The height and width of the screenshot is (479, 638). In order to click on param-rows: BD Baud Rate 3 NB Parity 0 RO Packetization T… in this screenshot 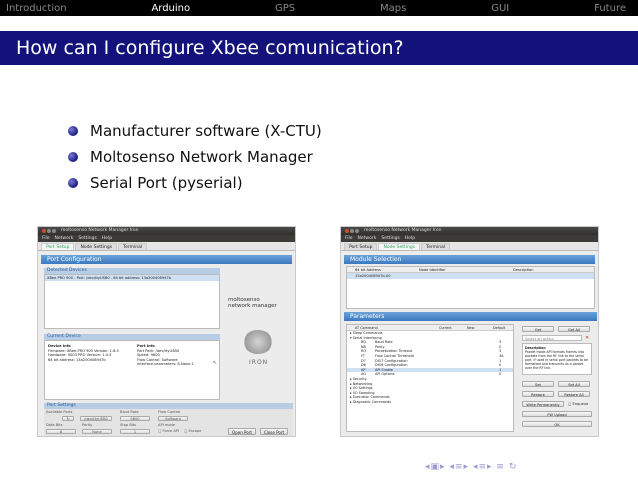, I will do `click(430, 358)`.